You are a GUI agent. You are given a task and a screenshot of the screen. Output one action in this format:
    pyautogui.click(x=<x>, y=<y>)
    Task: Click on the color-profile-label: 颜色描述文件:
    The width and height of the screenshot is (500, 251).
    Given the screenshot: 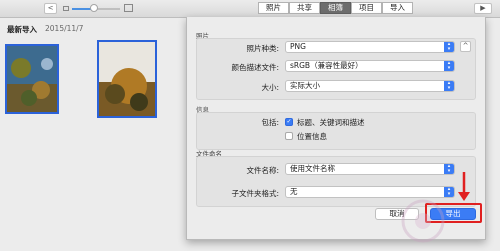 What is the action you would take?
    pyautogui.click(x=255, y=67)
    